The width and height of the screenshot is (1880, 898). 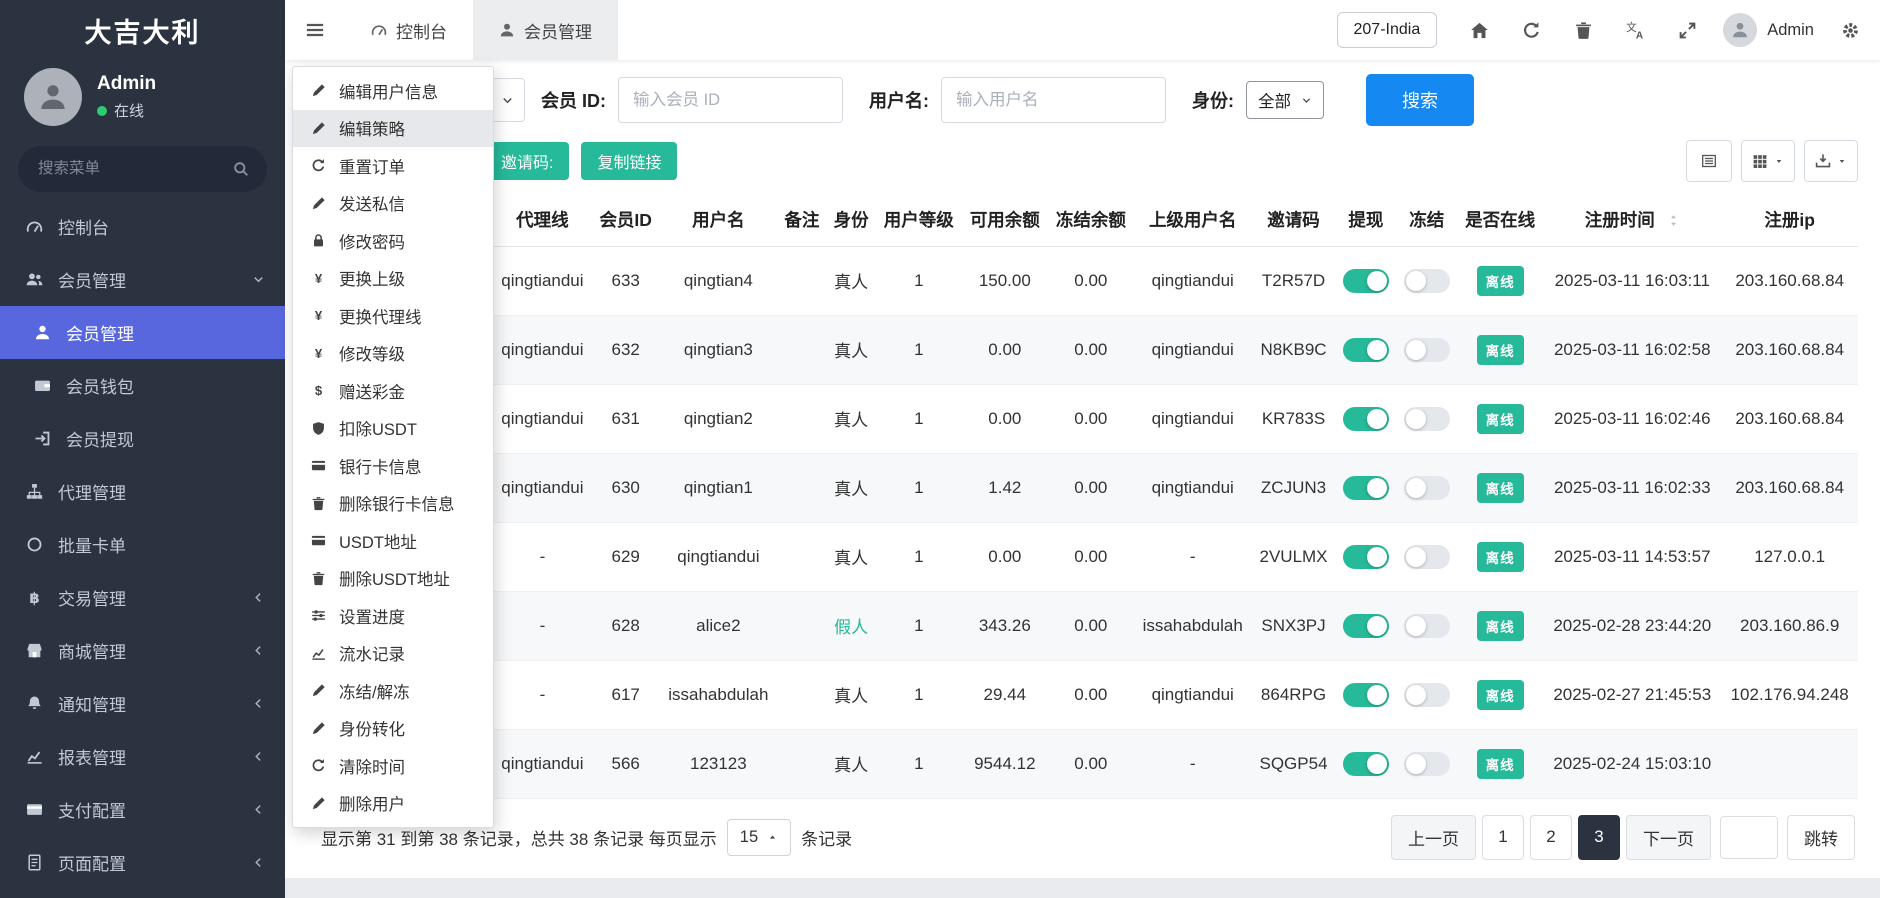 What do you see at coordinates (1420, 100) in the screenshot?
I see `search-button: 搜索` at bounding box center [1420, 100].